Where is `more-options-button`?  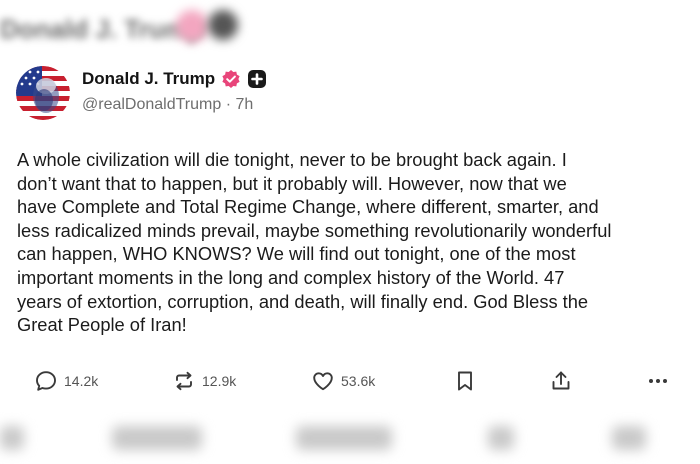 more-options-button is located at coordinates (658, 381).